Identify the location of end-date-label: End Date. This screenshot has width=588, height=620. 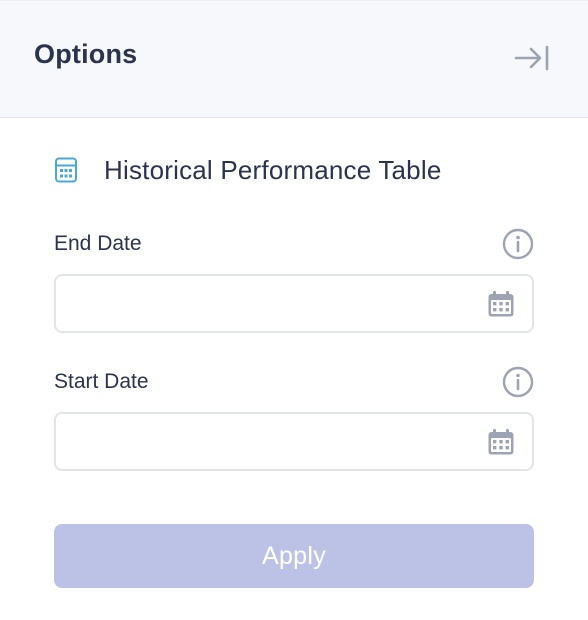
(98, 243).